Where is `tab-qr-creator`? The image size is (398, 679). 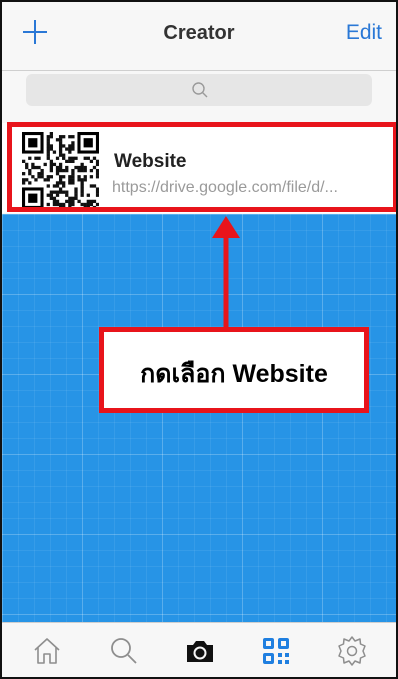 tab-qr-creator is located at coordinates (276, 650).